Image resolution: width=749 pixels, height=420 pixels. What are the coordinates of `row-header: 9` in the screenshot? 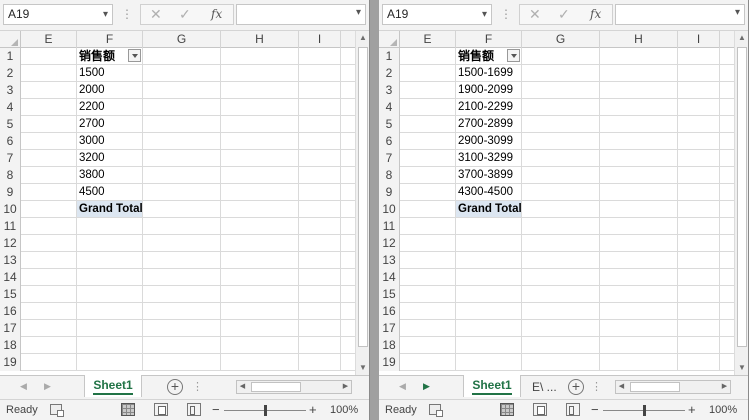 It's located at (10, 192).